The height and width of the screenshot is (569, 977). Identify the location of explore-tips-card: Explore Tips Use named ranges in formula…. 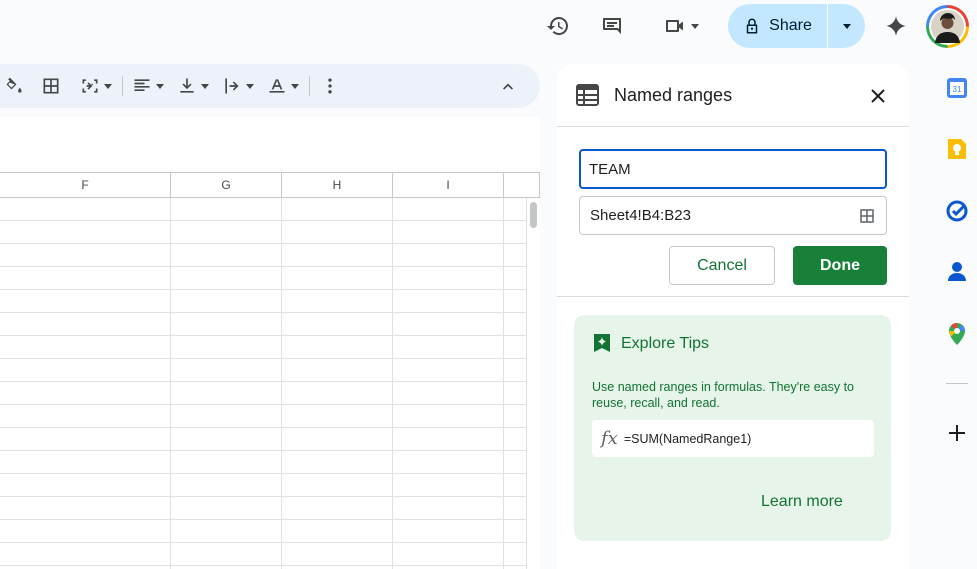
(732, 428).